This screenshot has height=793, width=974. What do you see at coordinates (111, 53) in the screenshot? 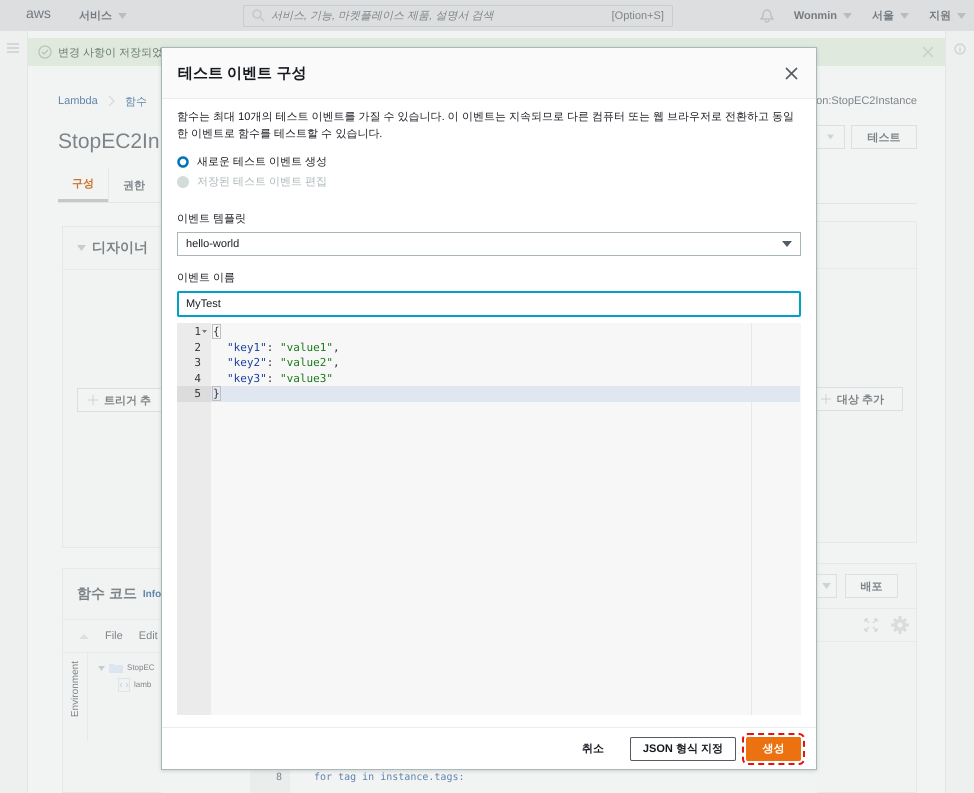
I see `banner-message: 변경 사항이 저장되었` at bounding box center [111, 53].